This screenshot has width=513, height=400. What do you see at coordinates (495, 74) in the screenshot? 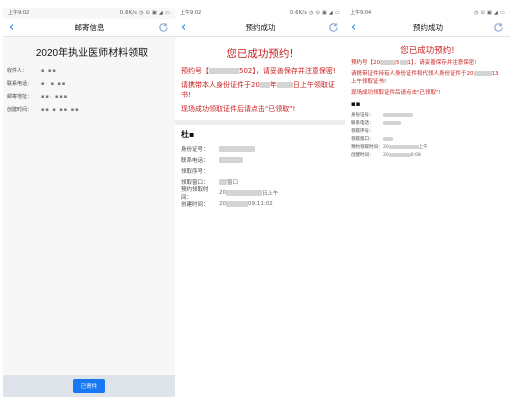
I see `notice-text: 13` at bounding box center [495, 74].